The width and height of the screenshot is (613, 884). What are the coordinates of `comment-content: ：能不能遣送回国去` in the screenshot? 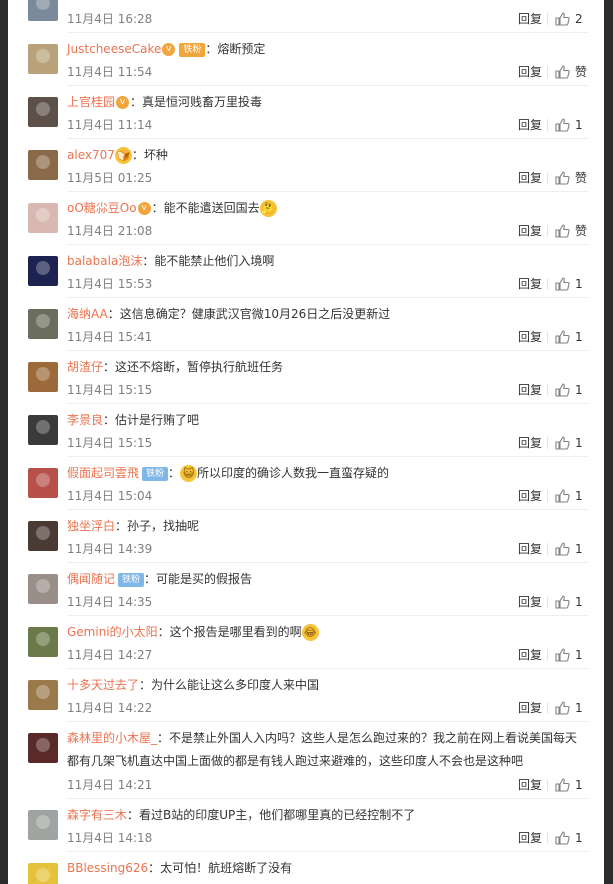 It's located at (205, 208).